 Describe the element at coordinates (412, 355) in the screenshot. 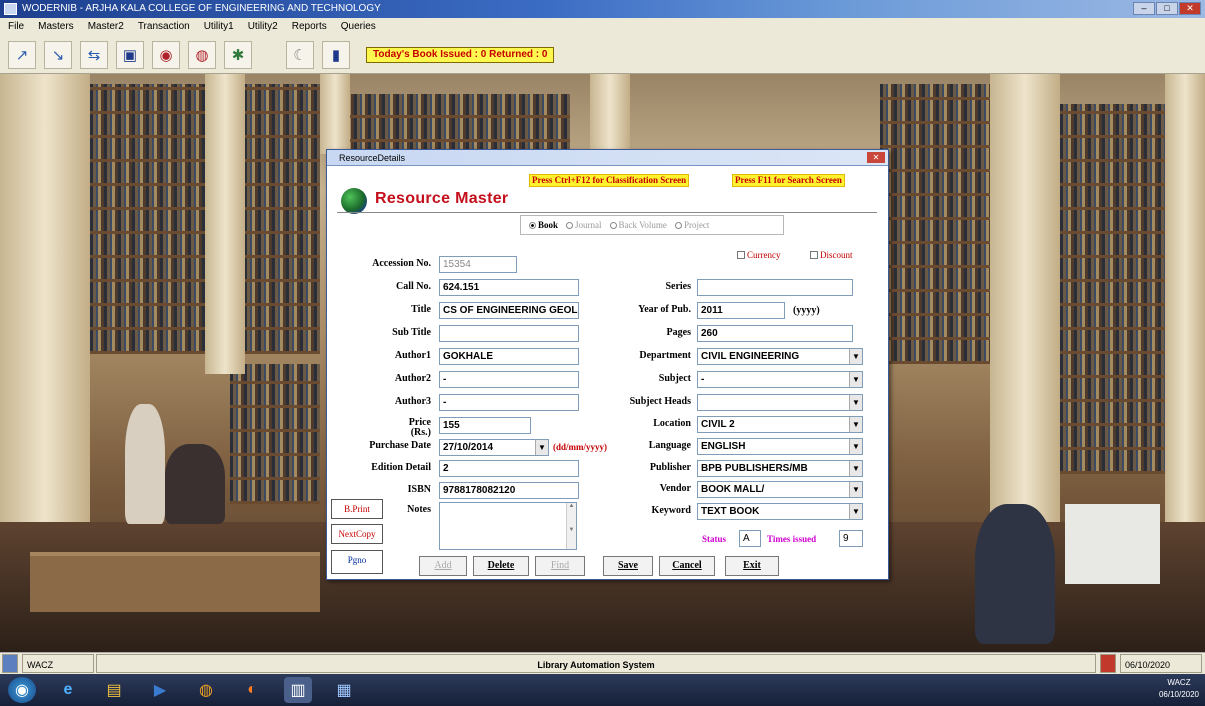

I see `author1-label: Author1` at that location.